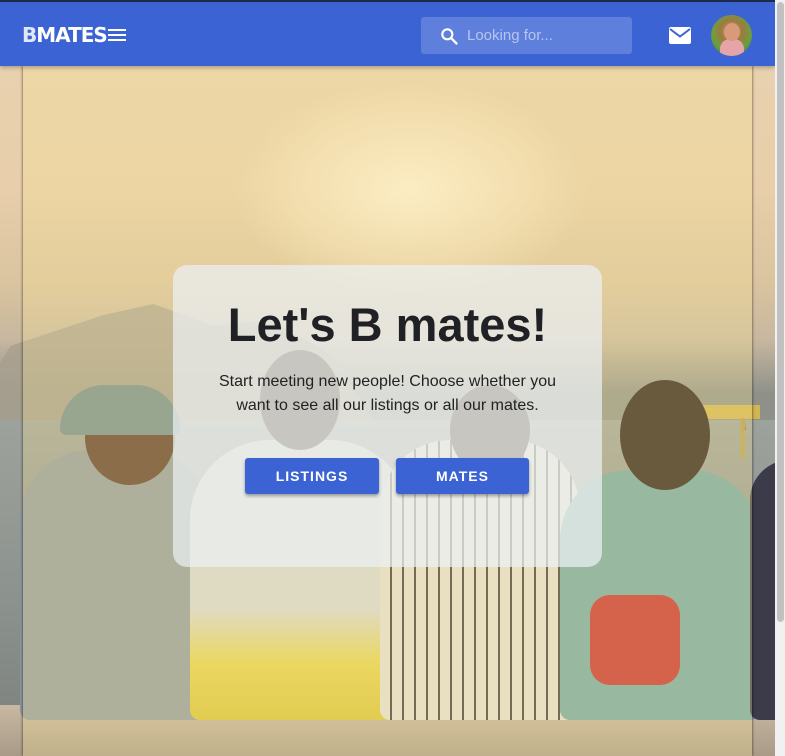 This screenshot has width=785, height=756. Describe the element at coordinates (72, 35) in the screenshot. I see `logo-text: MATES` at that location.